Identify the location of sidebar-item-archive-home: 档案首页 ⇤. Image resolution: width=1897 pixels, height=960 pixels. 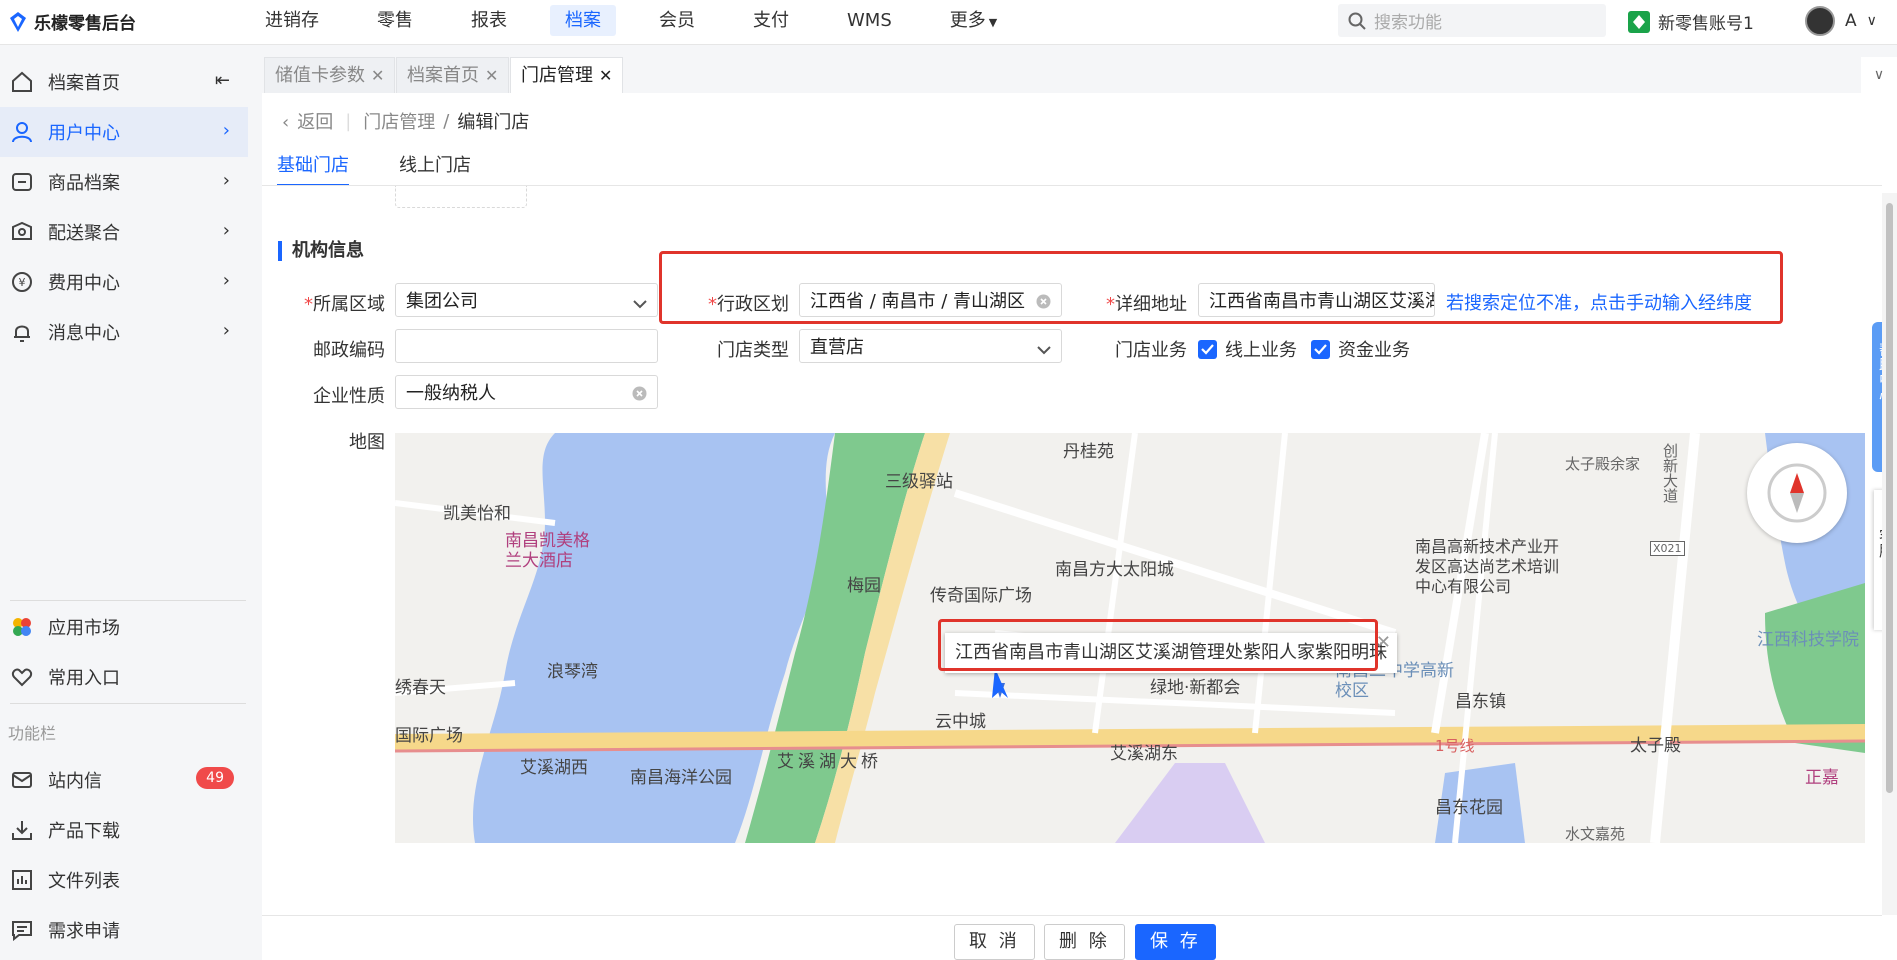
(124, 82).